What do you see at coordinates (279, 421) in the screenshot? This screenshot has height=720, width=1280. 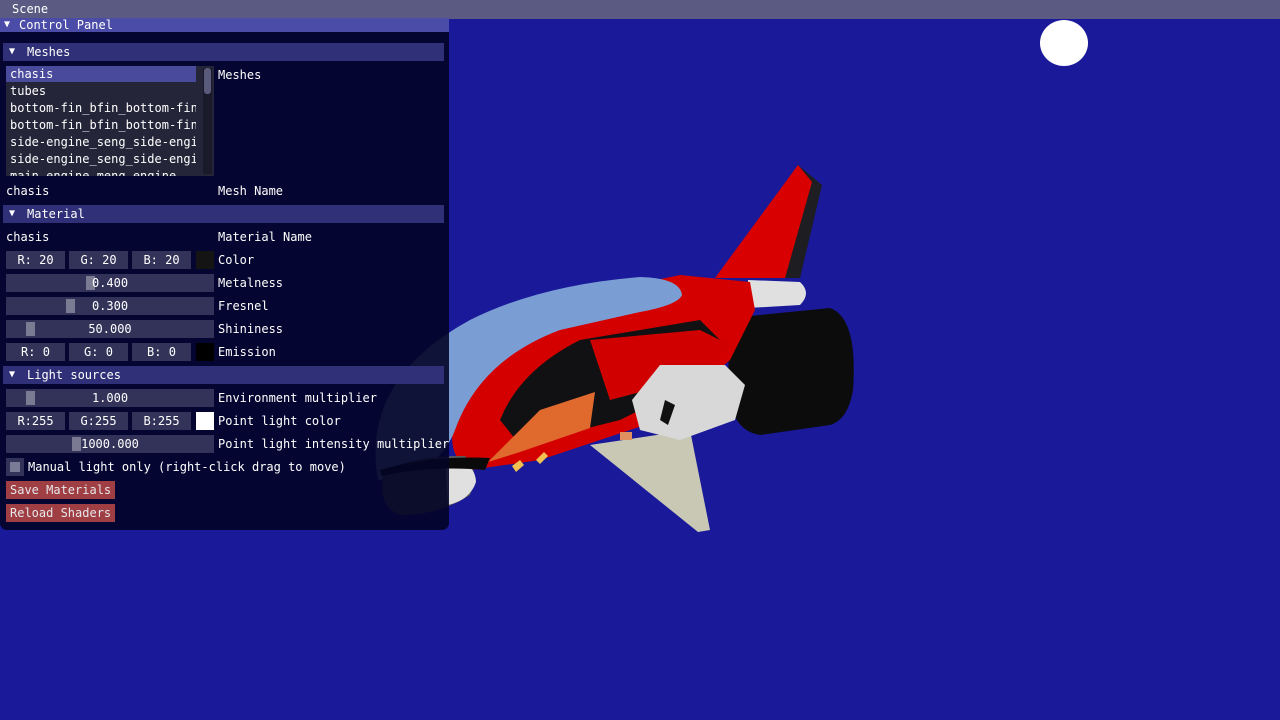 I see `point-light-color-label: Point light color` at bounding box center [279, 421].